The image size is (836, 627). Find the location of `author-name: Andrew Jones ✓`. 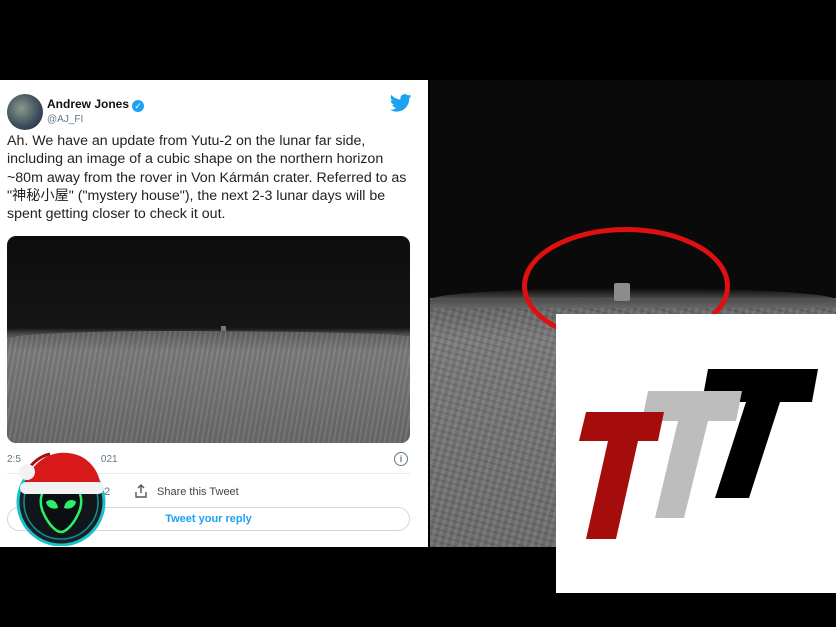

author-name: Andrew Jones ✓ is located at coordinates (96, 104).